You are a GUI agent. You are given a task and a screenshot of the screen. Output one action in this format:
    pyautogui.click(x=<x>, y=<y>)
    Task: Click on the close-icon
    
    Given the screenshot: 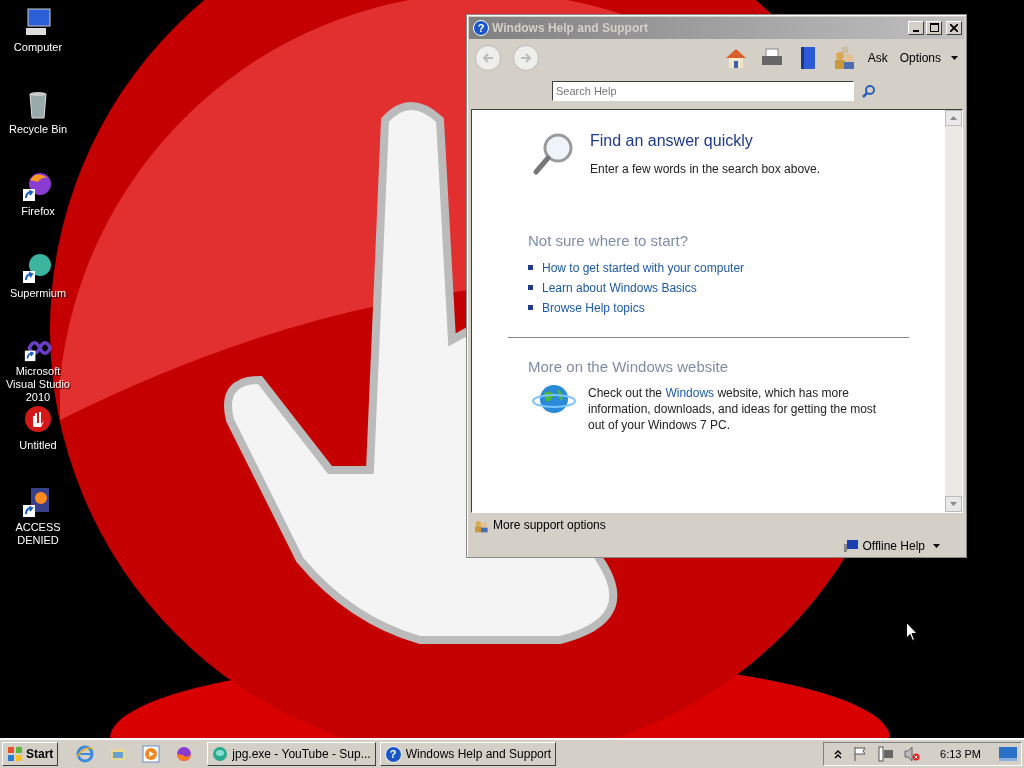 What is the action you would take?
    pyautogui.click(x=954, y=27)
    